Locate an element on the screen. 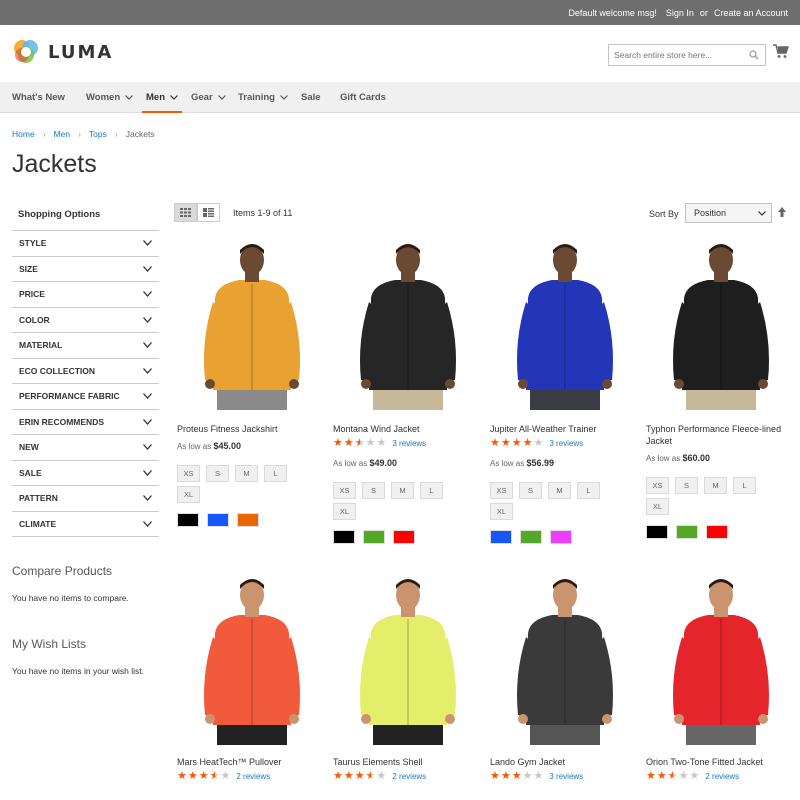 This screenshot has height=800, width=800. breadcrumb-tops: Tops is located at coordinates (98, 134).